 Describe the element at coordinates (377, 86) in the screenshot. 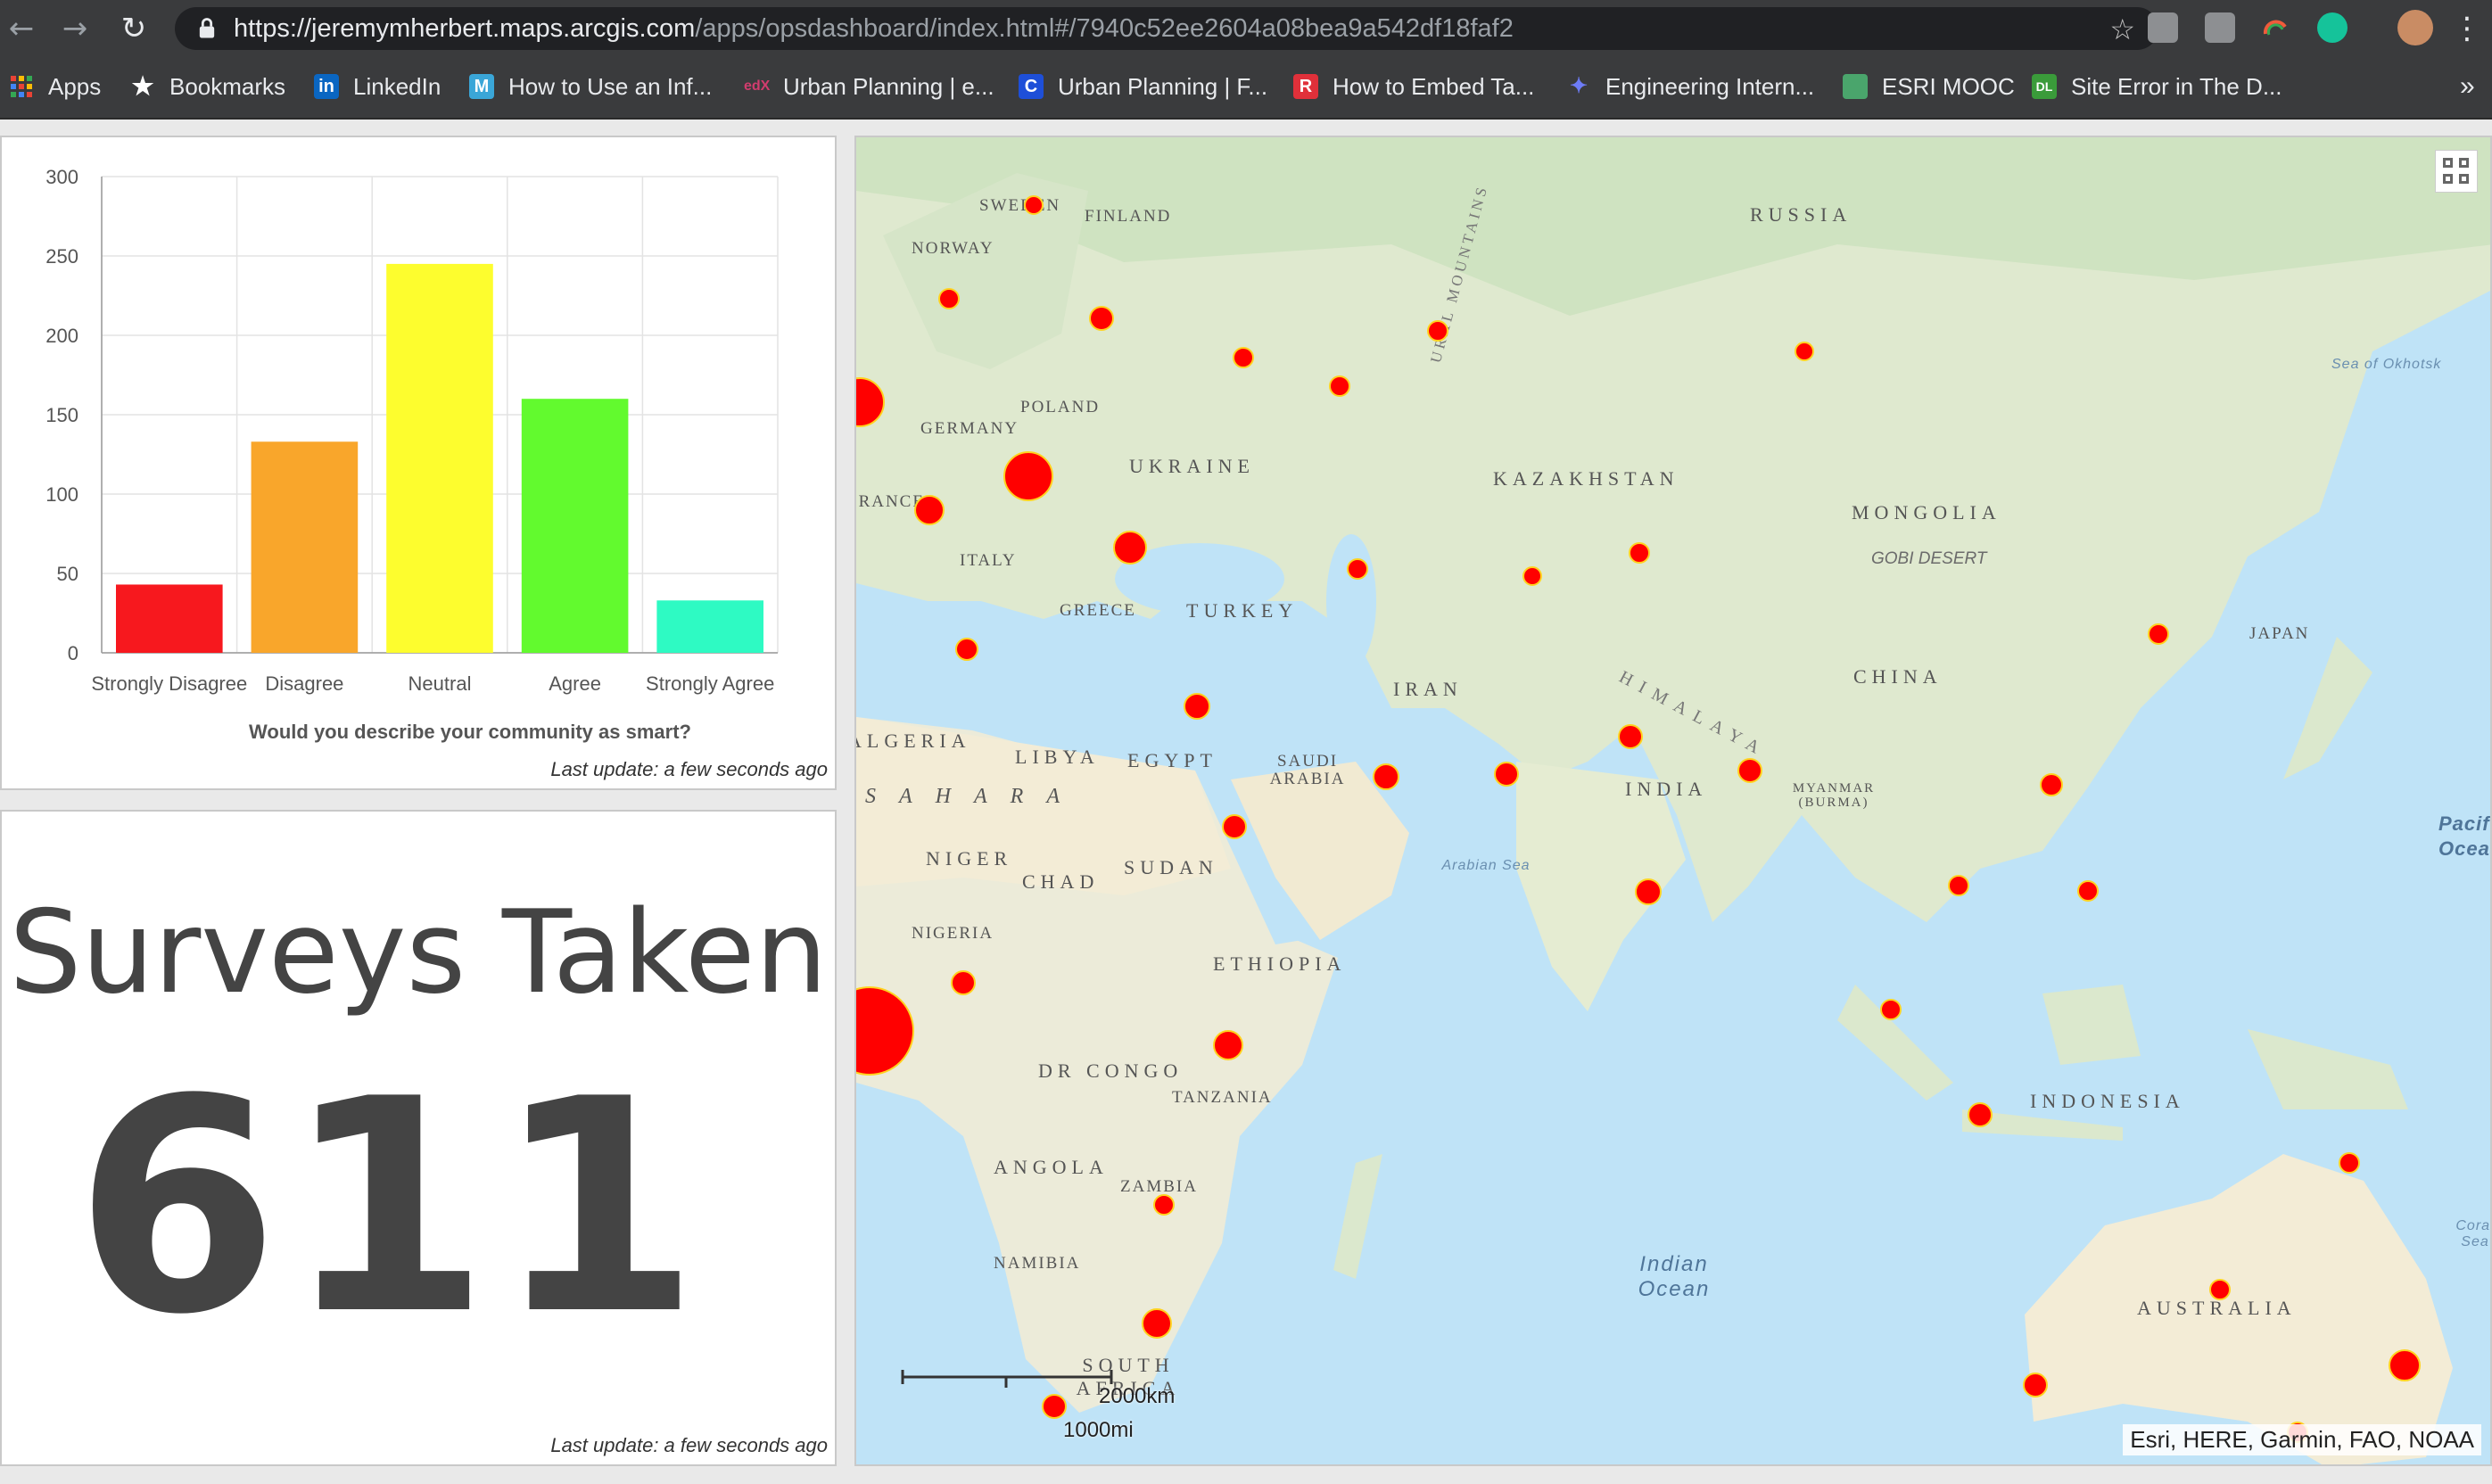

I see `bookmark-linkedin: in LinkedIn` at that location.